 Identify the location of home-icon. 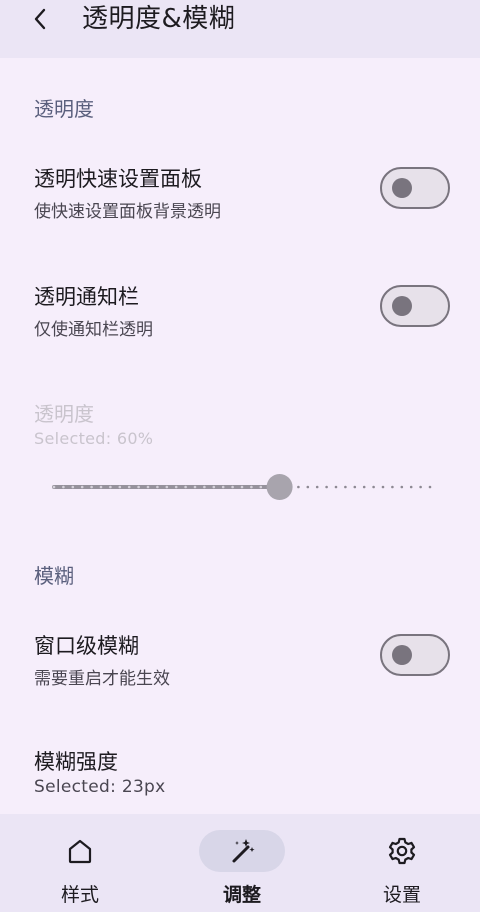
(80, 851).